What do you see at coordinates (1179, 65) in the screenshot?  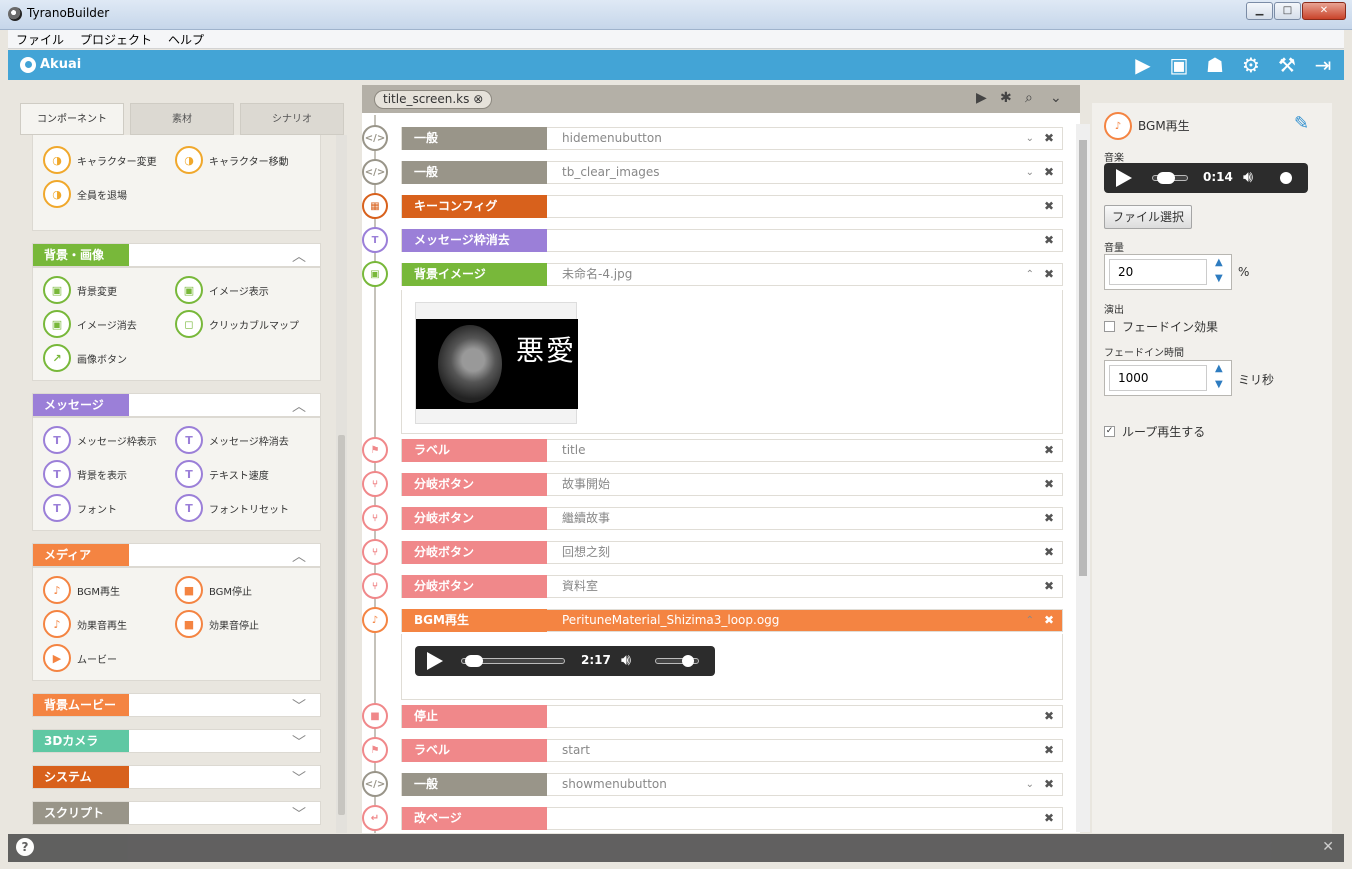 I see `save-icon: ▣` at bounding box center [1179, 65].